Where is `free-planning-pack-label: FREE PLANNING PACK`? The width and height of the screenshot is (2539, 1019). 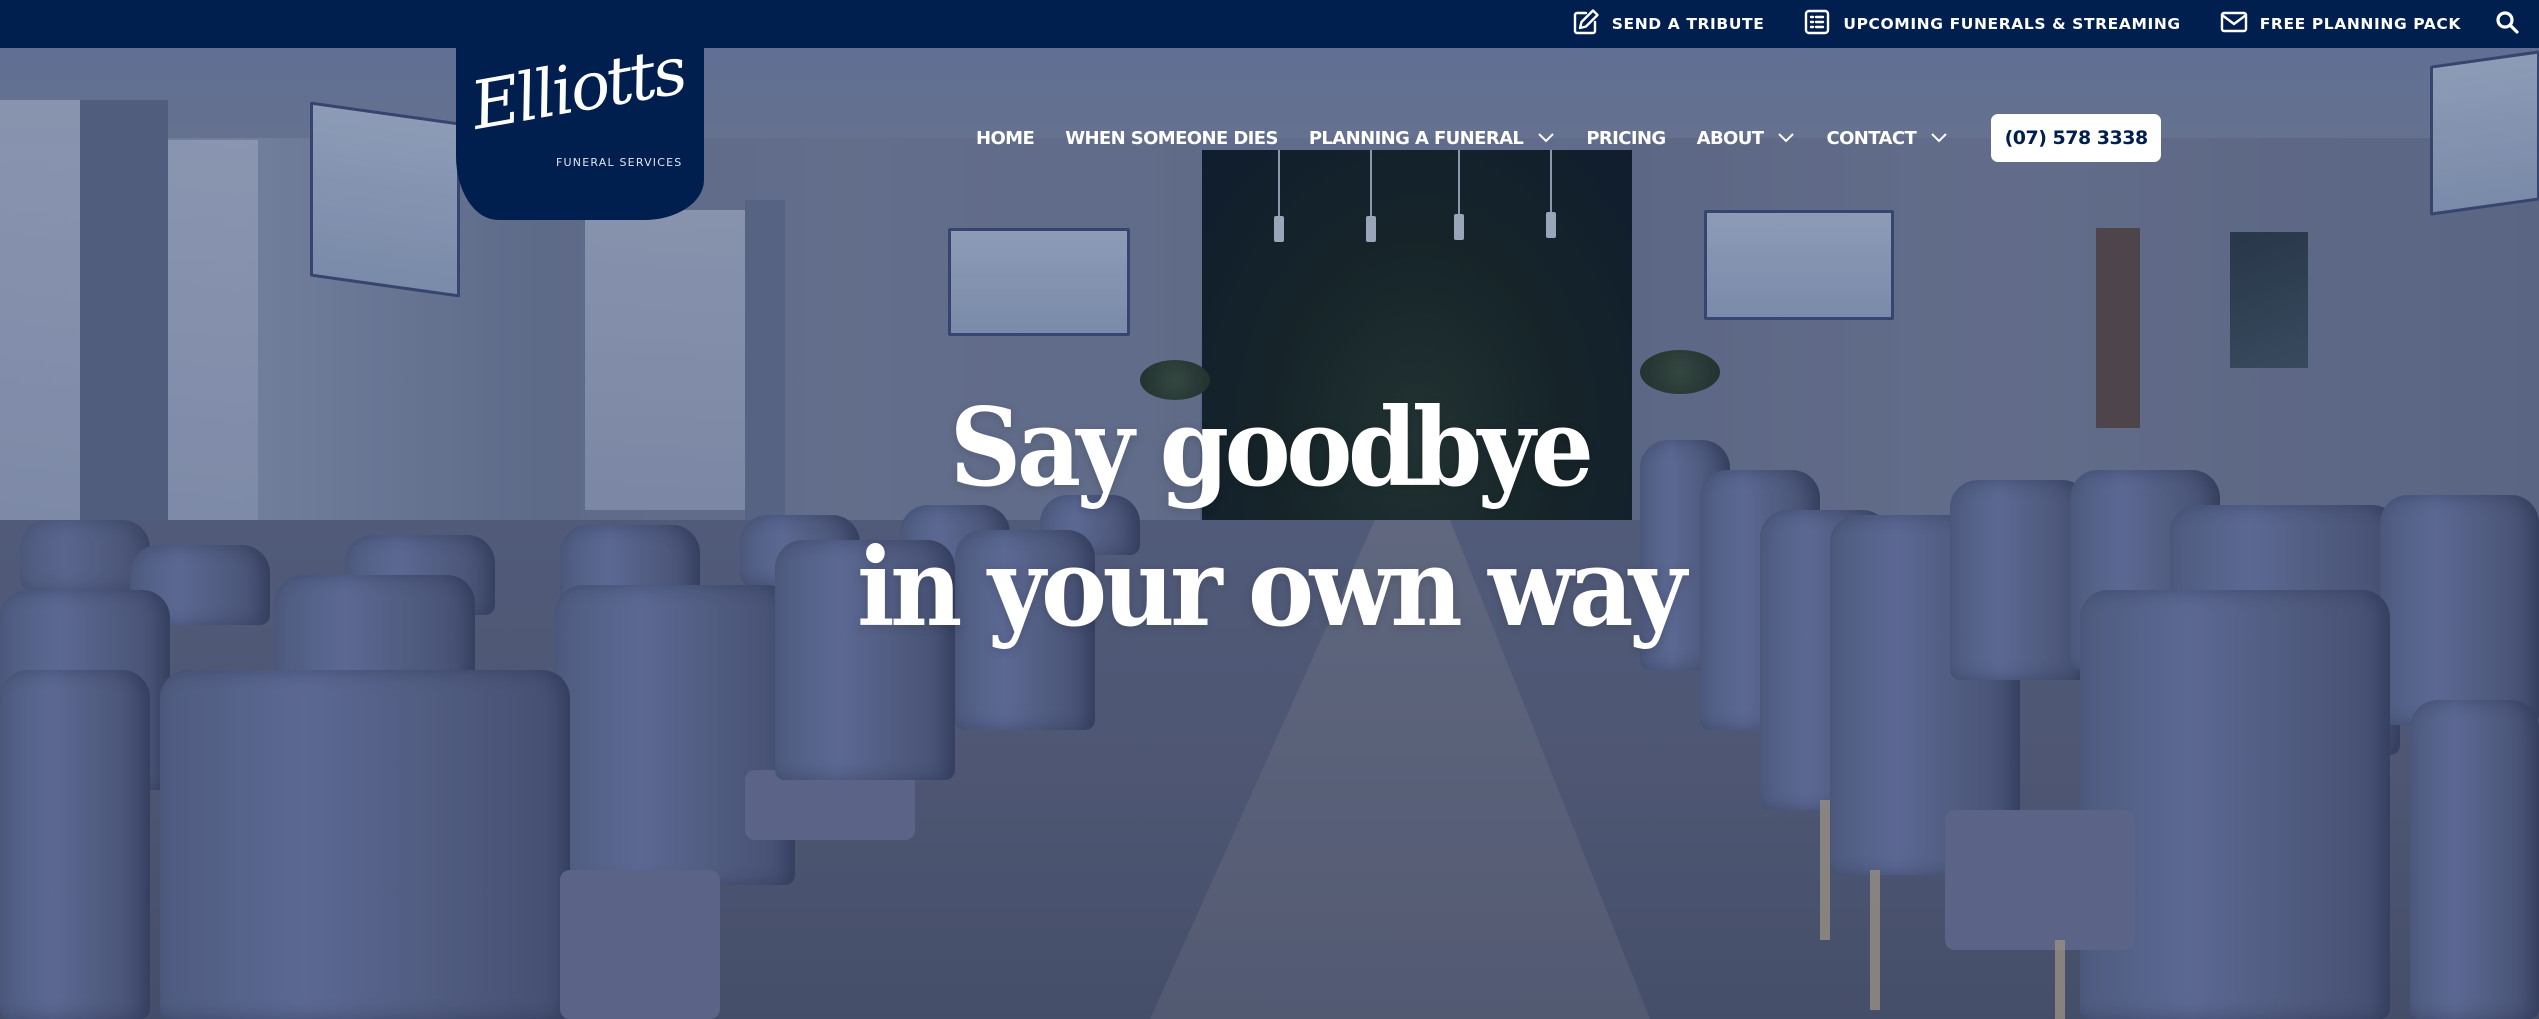 free-planning-pack-label: FREE PLANNING PACK is located at coordinates (2360, 24).